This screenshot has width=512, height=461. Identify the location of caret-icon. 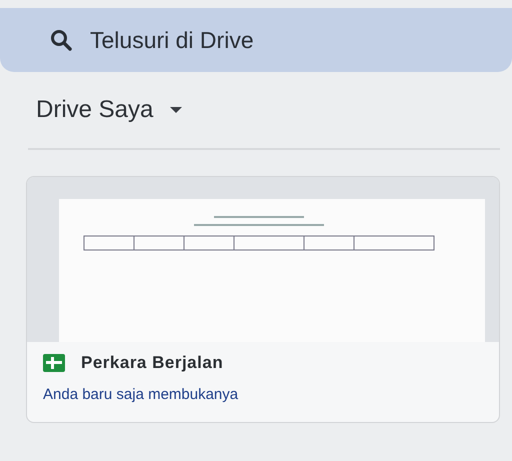
(176, 110).